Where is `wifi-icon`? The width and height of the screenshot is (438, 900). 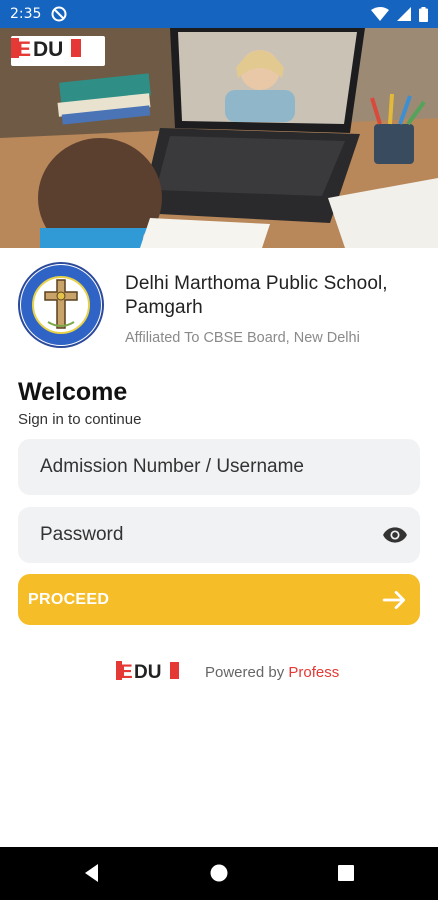 wifi-icon is located at coordinates (380, 14).